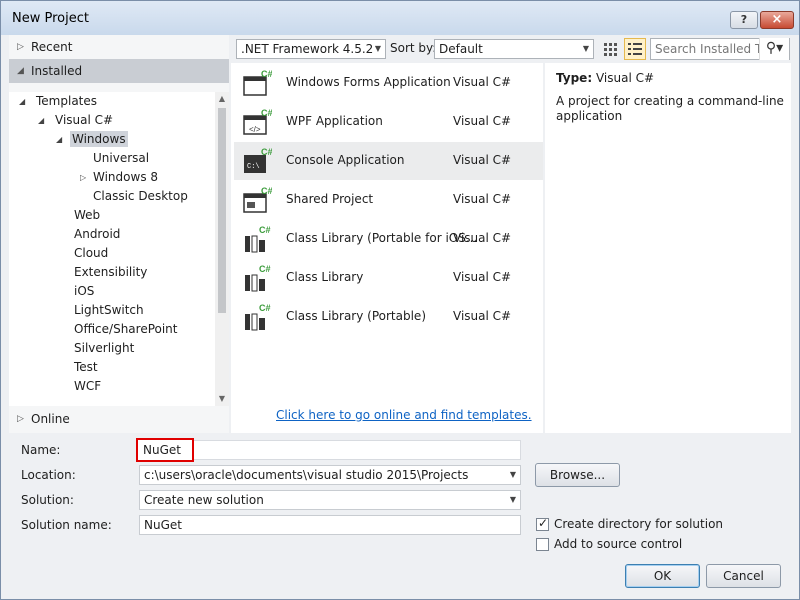  Describe the element at coordinates (87, 215) in the screenshot. I see `tree-item-web: Web` at that location.